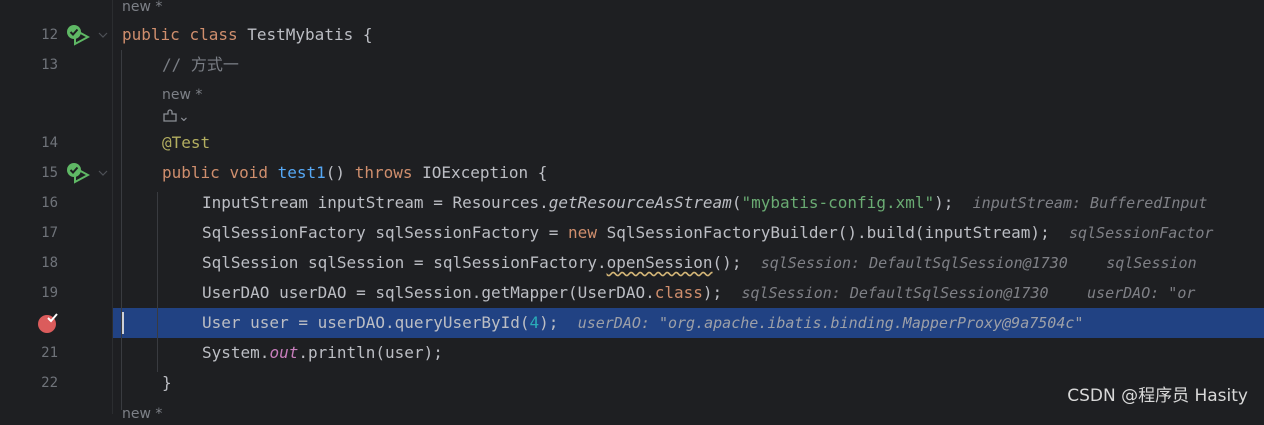  I want to click on code-text: }, so click(167, 382).